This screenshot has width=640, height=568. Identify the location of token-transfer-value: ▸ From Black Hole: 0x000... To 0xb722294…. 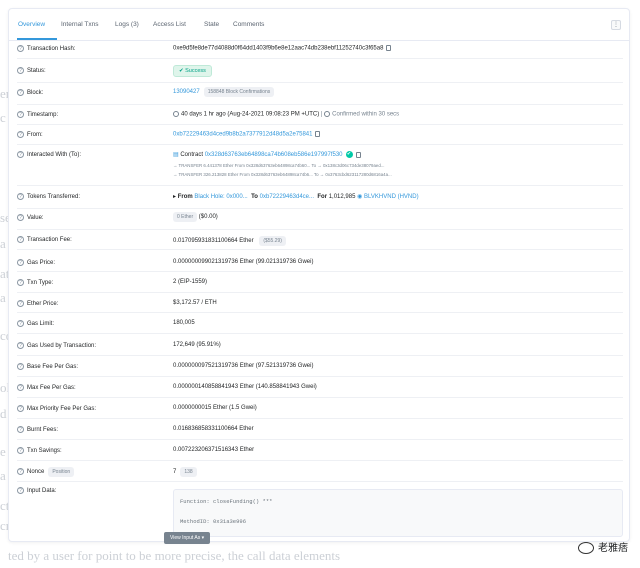
(296, 197).